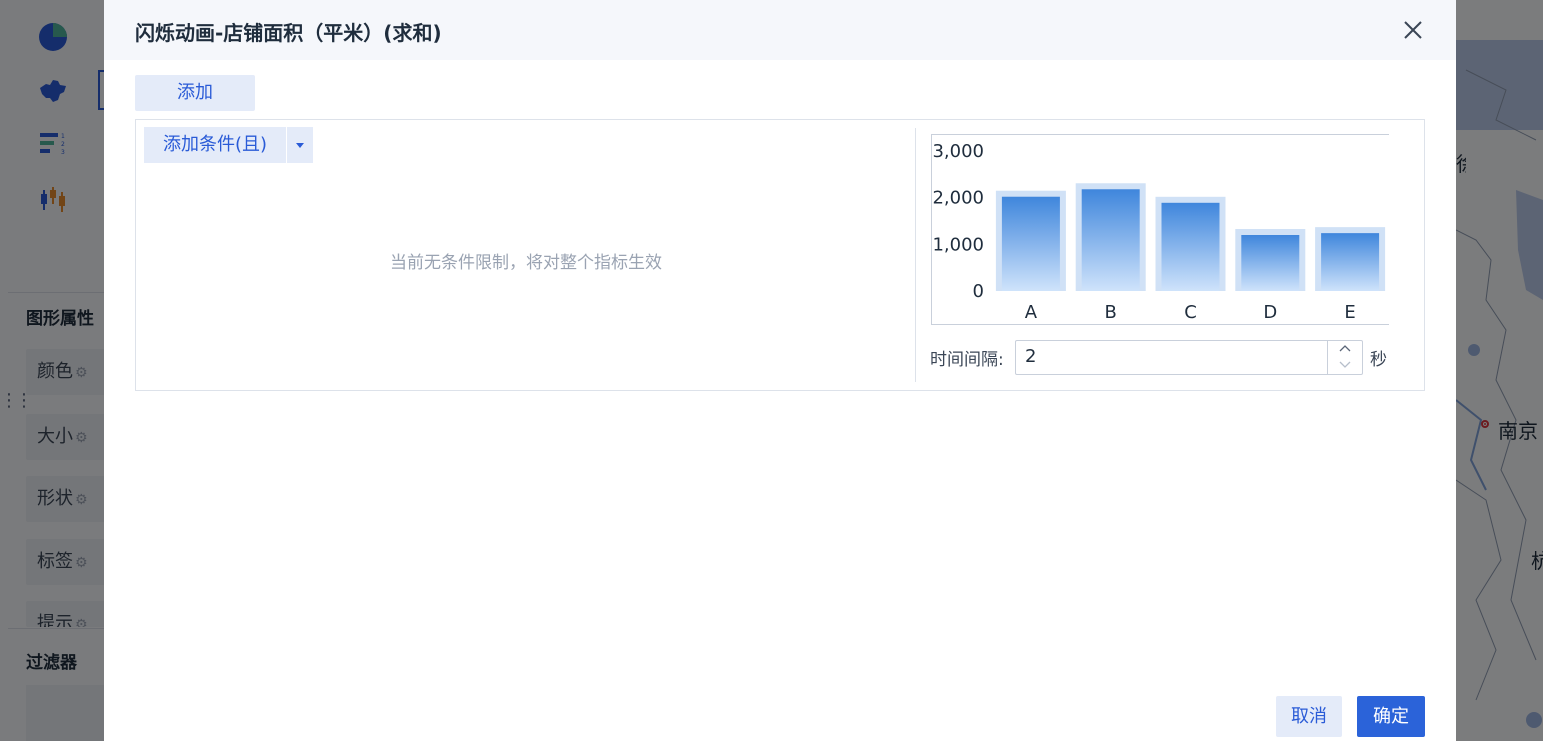 The height and width of the screenshot is (741, 1543). I want to click on bar-D, so click(1270, 263).